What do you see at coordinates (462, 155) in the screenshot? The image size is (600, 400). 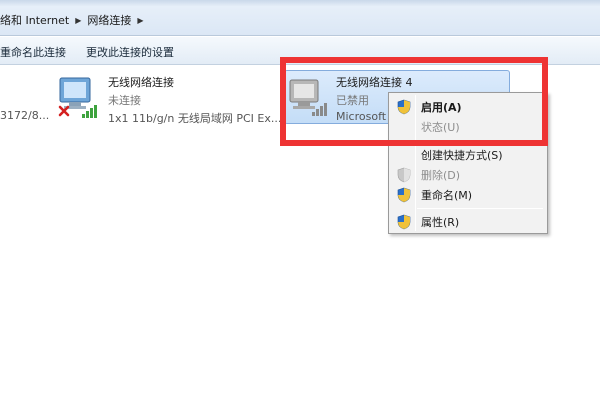 I see `menu-item-label: 创建快捷方式(S)` at bounding box center [462, 155].